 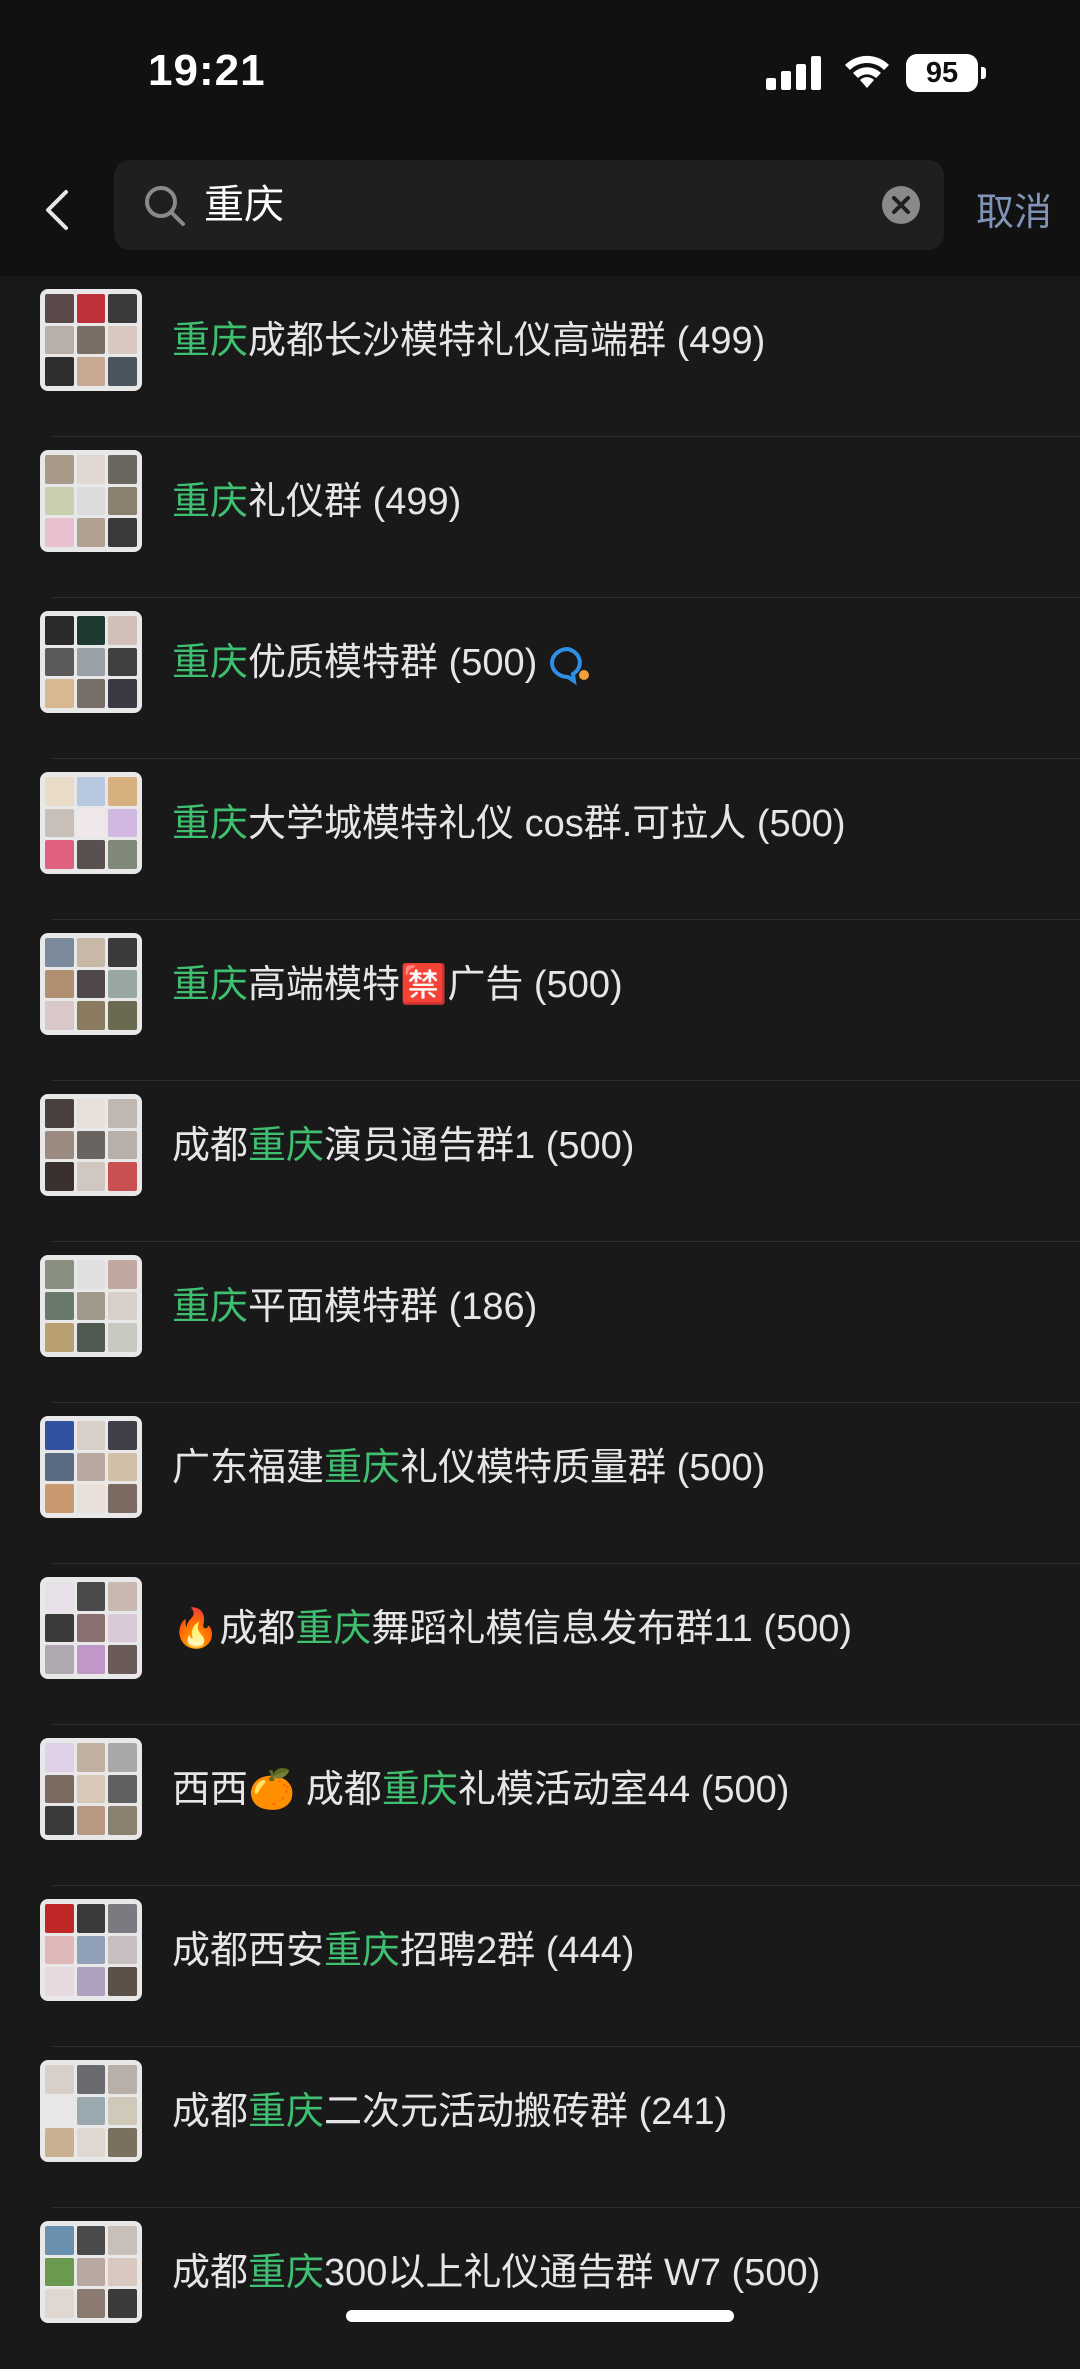 I want to click on group-result-item: 🔥成都重庆舞蹈礼模信息发布群11 (500), so click(x=540, y=1644).